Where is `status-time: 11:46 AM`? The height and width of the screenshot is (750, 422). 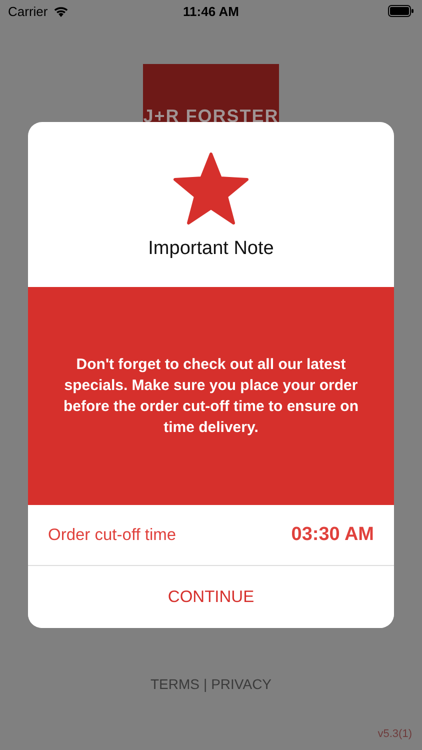
status-time: 11:46 AM is located at coordinates (211, 11).